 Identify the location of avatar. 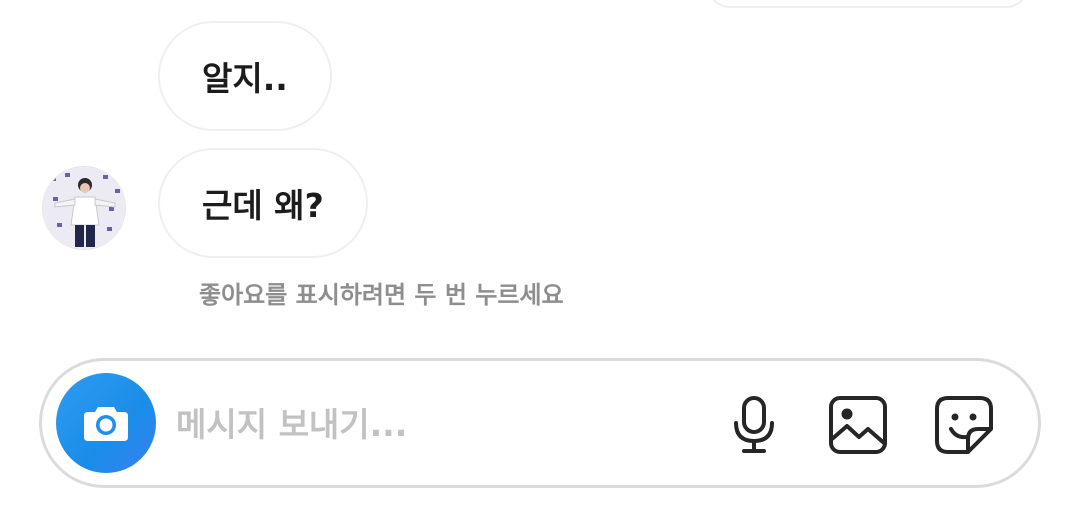
(84, 208).